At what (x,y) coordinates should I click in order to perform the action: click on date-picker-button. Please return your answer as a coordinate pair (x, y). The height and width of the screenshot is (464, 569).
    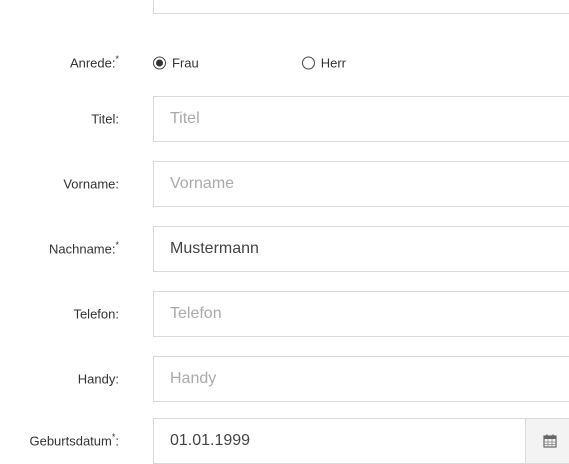
    Looking at the image, I should click on (547, 441).